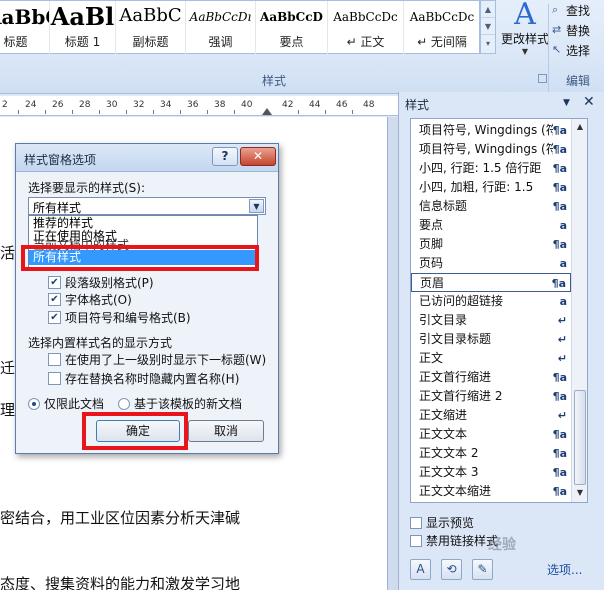 This screenshot has height=590, width=604. I want to click on style-list-item: 引文目录 ↵, so click(491, 320).